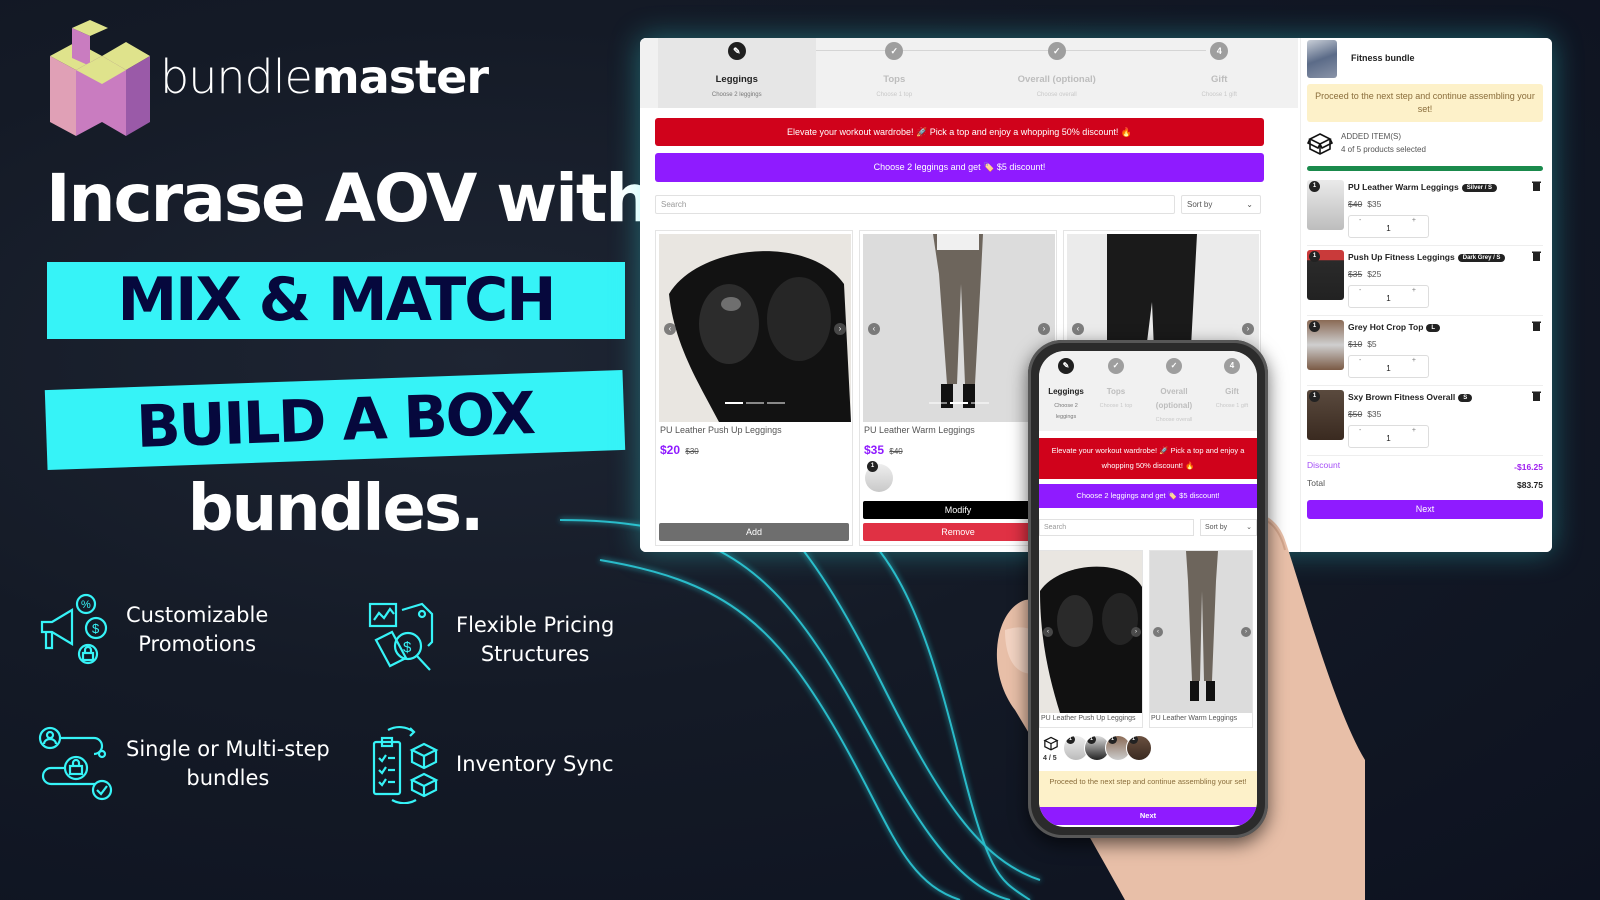  I want to click on brand-logo: bundlemaster, so click(267, 77).